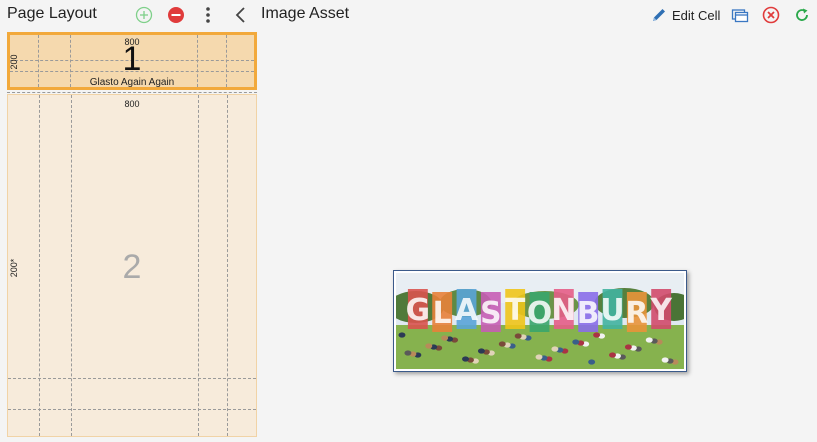 This screenshot has height=442, width=817. I want to click on pencil-icon, so click(659, 15).